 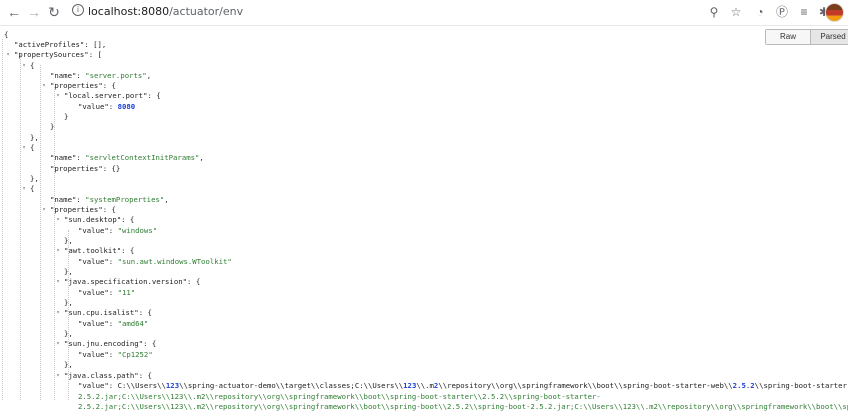 What do you see at coordinates (834, 12) in the screenshot?
I see `profile-avatar` at bounding box center [834, 12].